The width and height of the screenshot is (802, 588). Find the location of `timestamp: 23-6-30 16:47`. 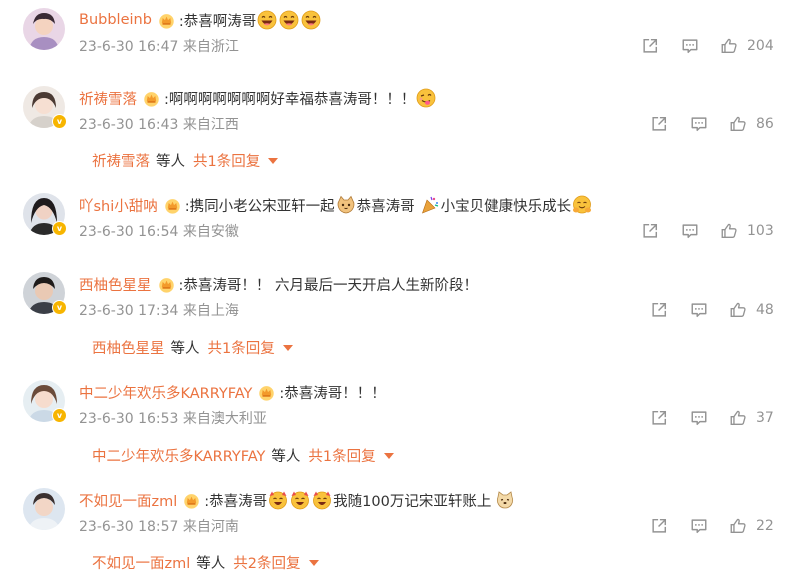

timestamp: 23-6-30 16:47 is located at coordinates (131, 47).